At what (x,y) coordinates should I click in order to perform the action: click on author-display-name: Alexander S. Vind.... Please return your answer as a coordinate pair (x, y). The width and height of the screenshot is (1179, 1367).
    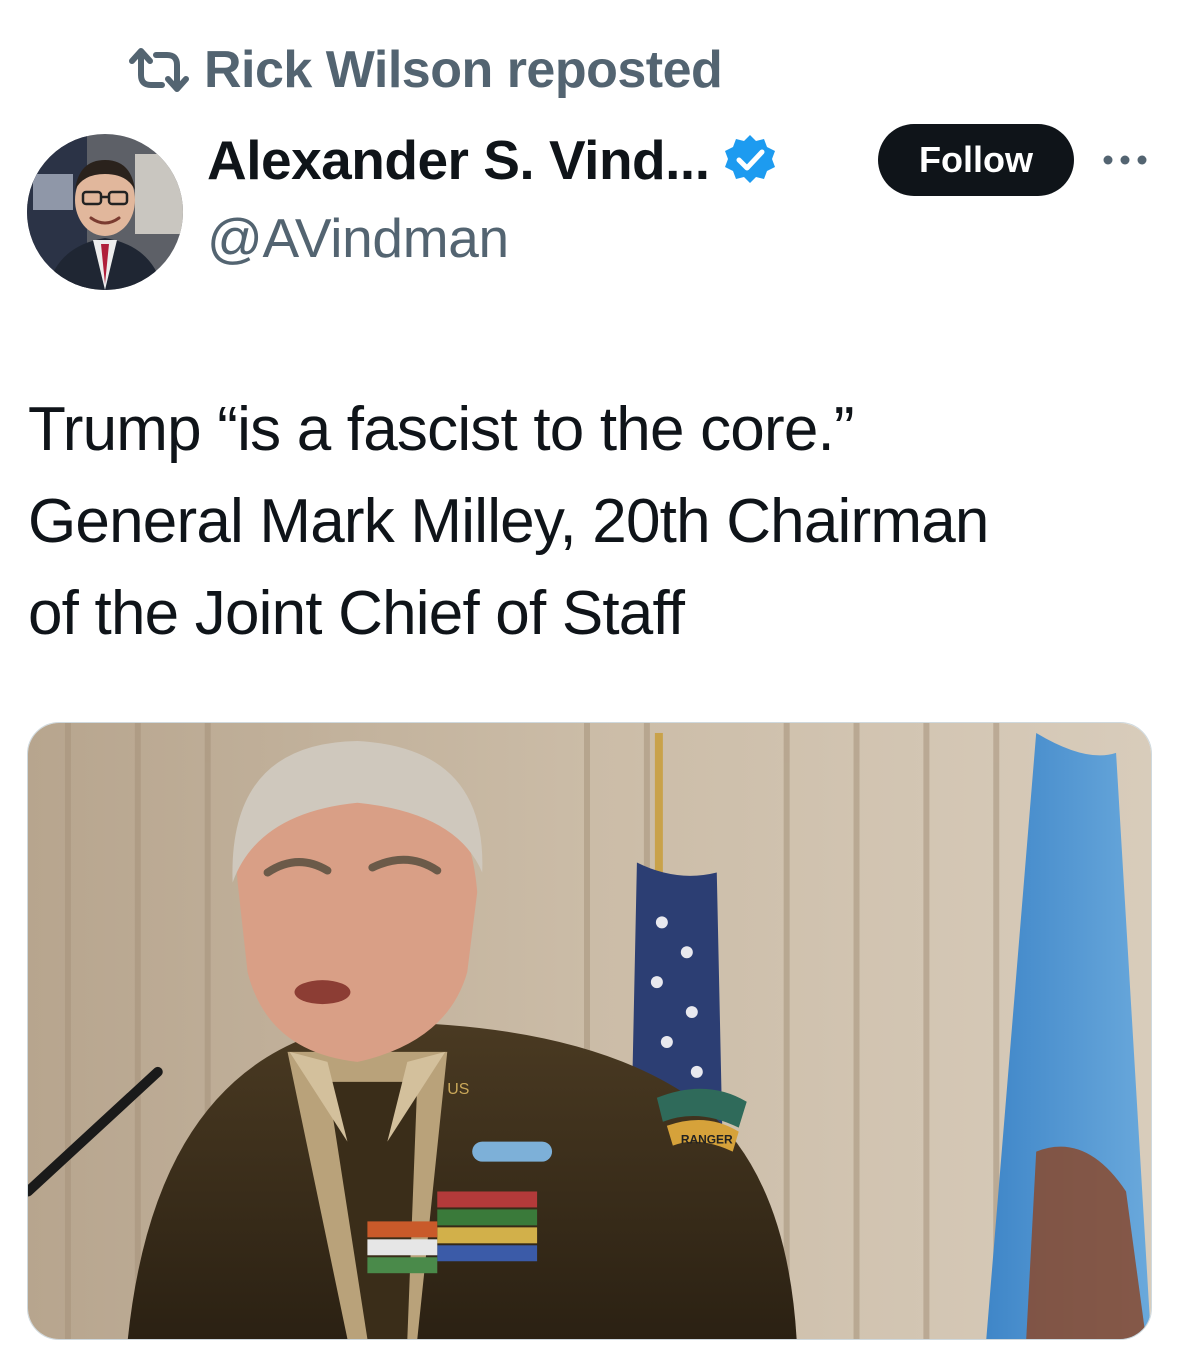
    Looking at the image, I should click on (458, 160).